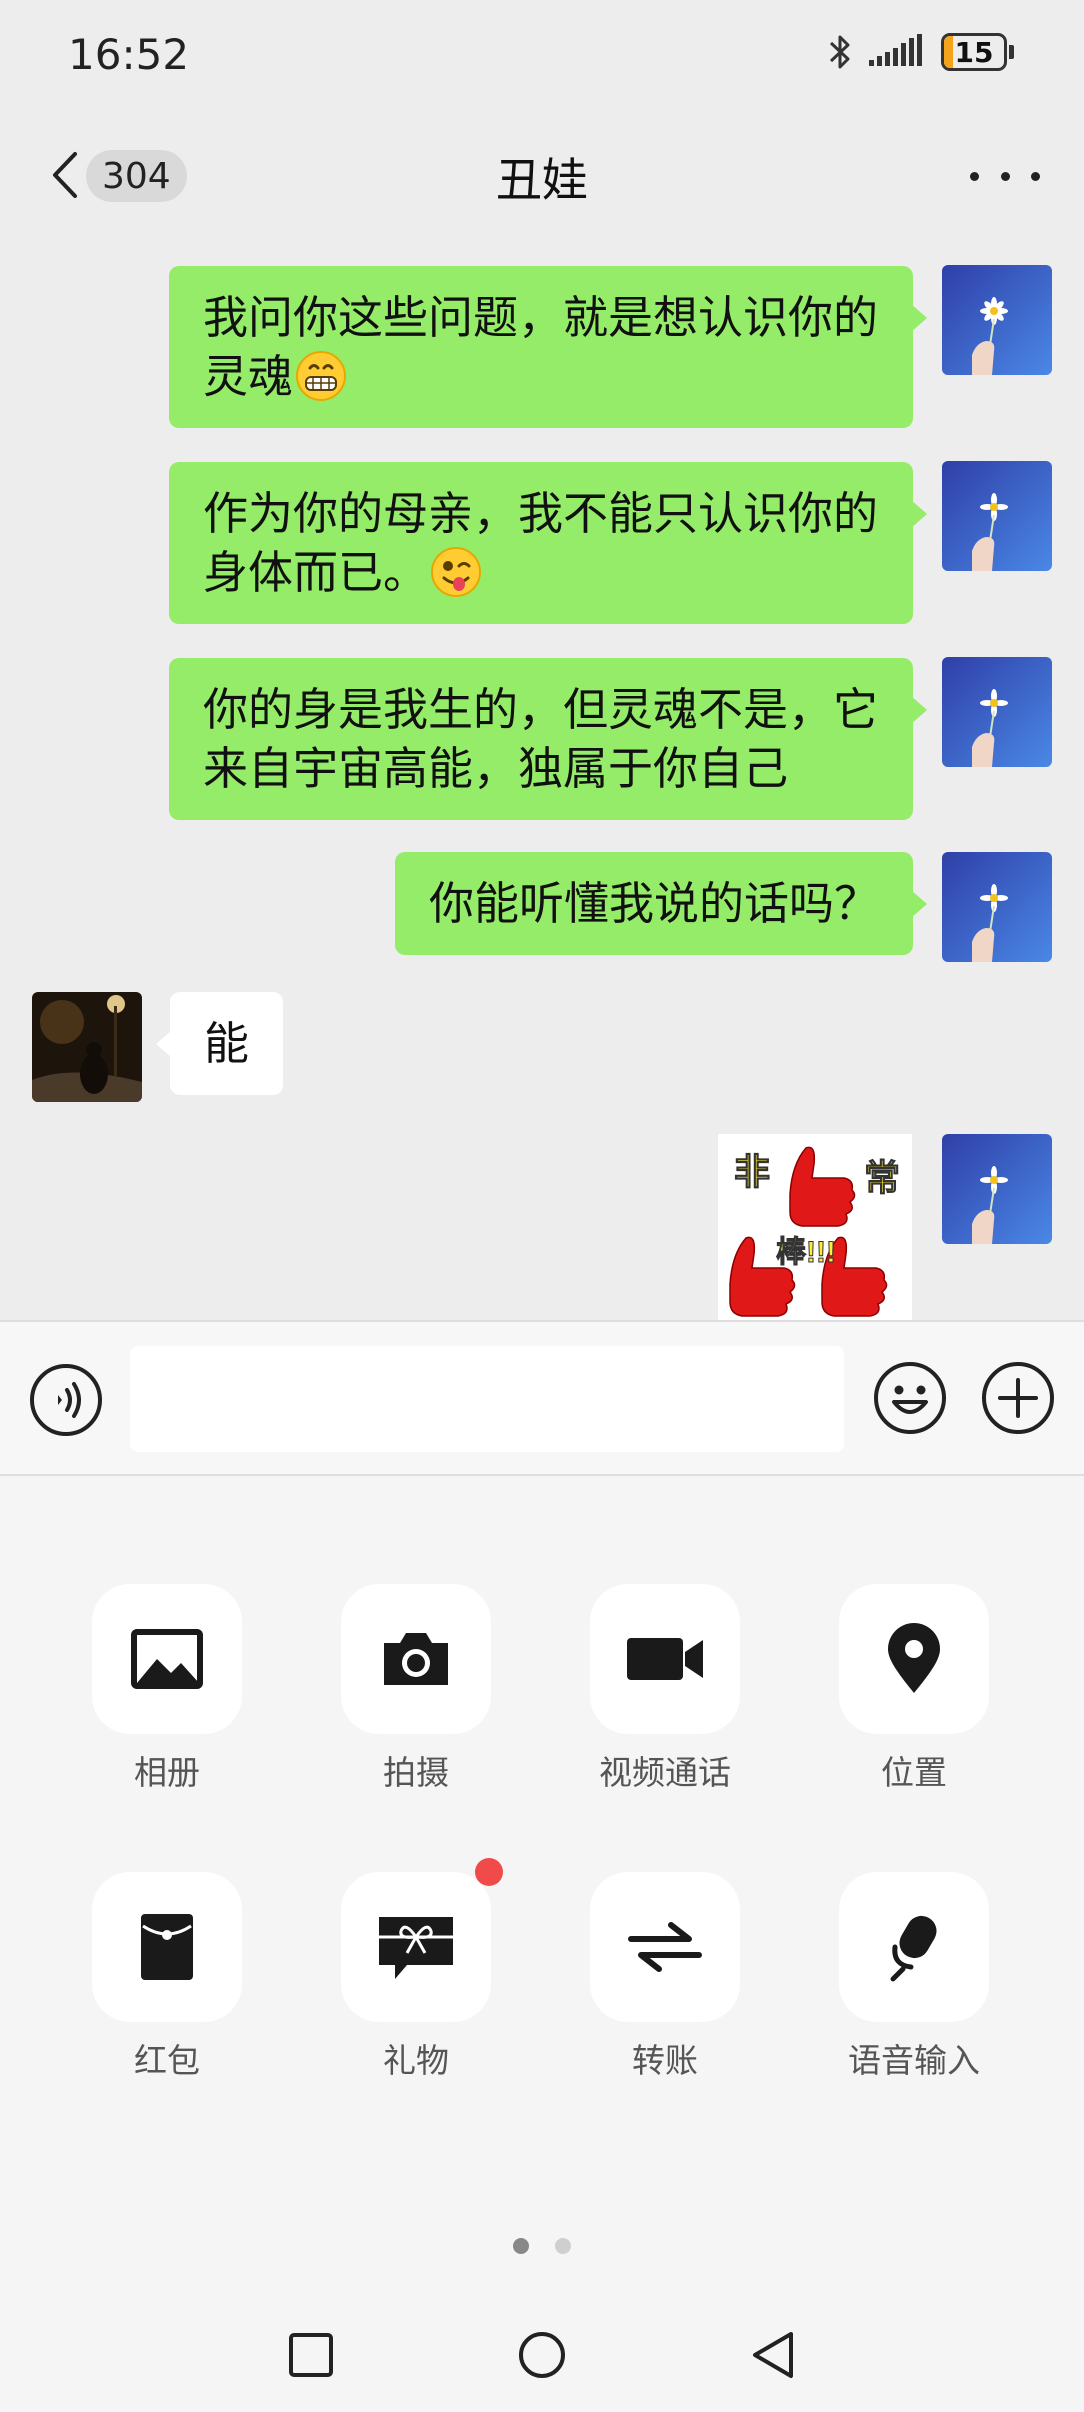 This screenshot has height=2412, width=1084. Describe the element at coordinates (521, 2246) in the screenshot. I see `page-dot-active` at that location.